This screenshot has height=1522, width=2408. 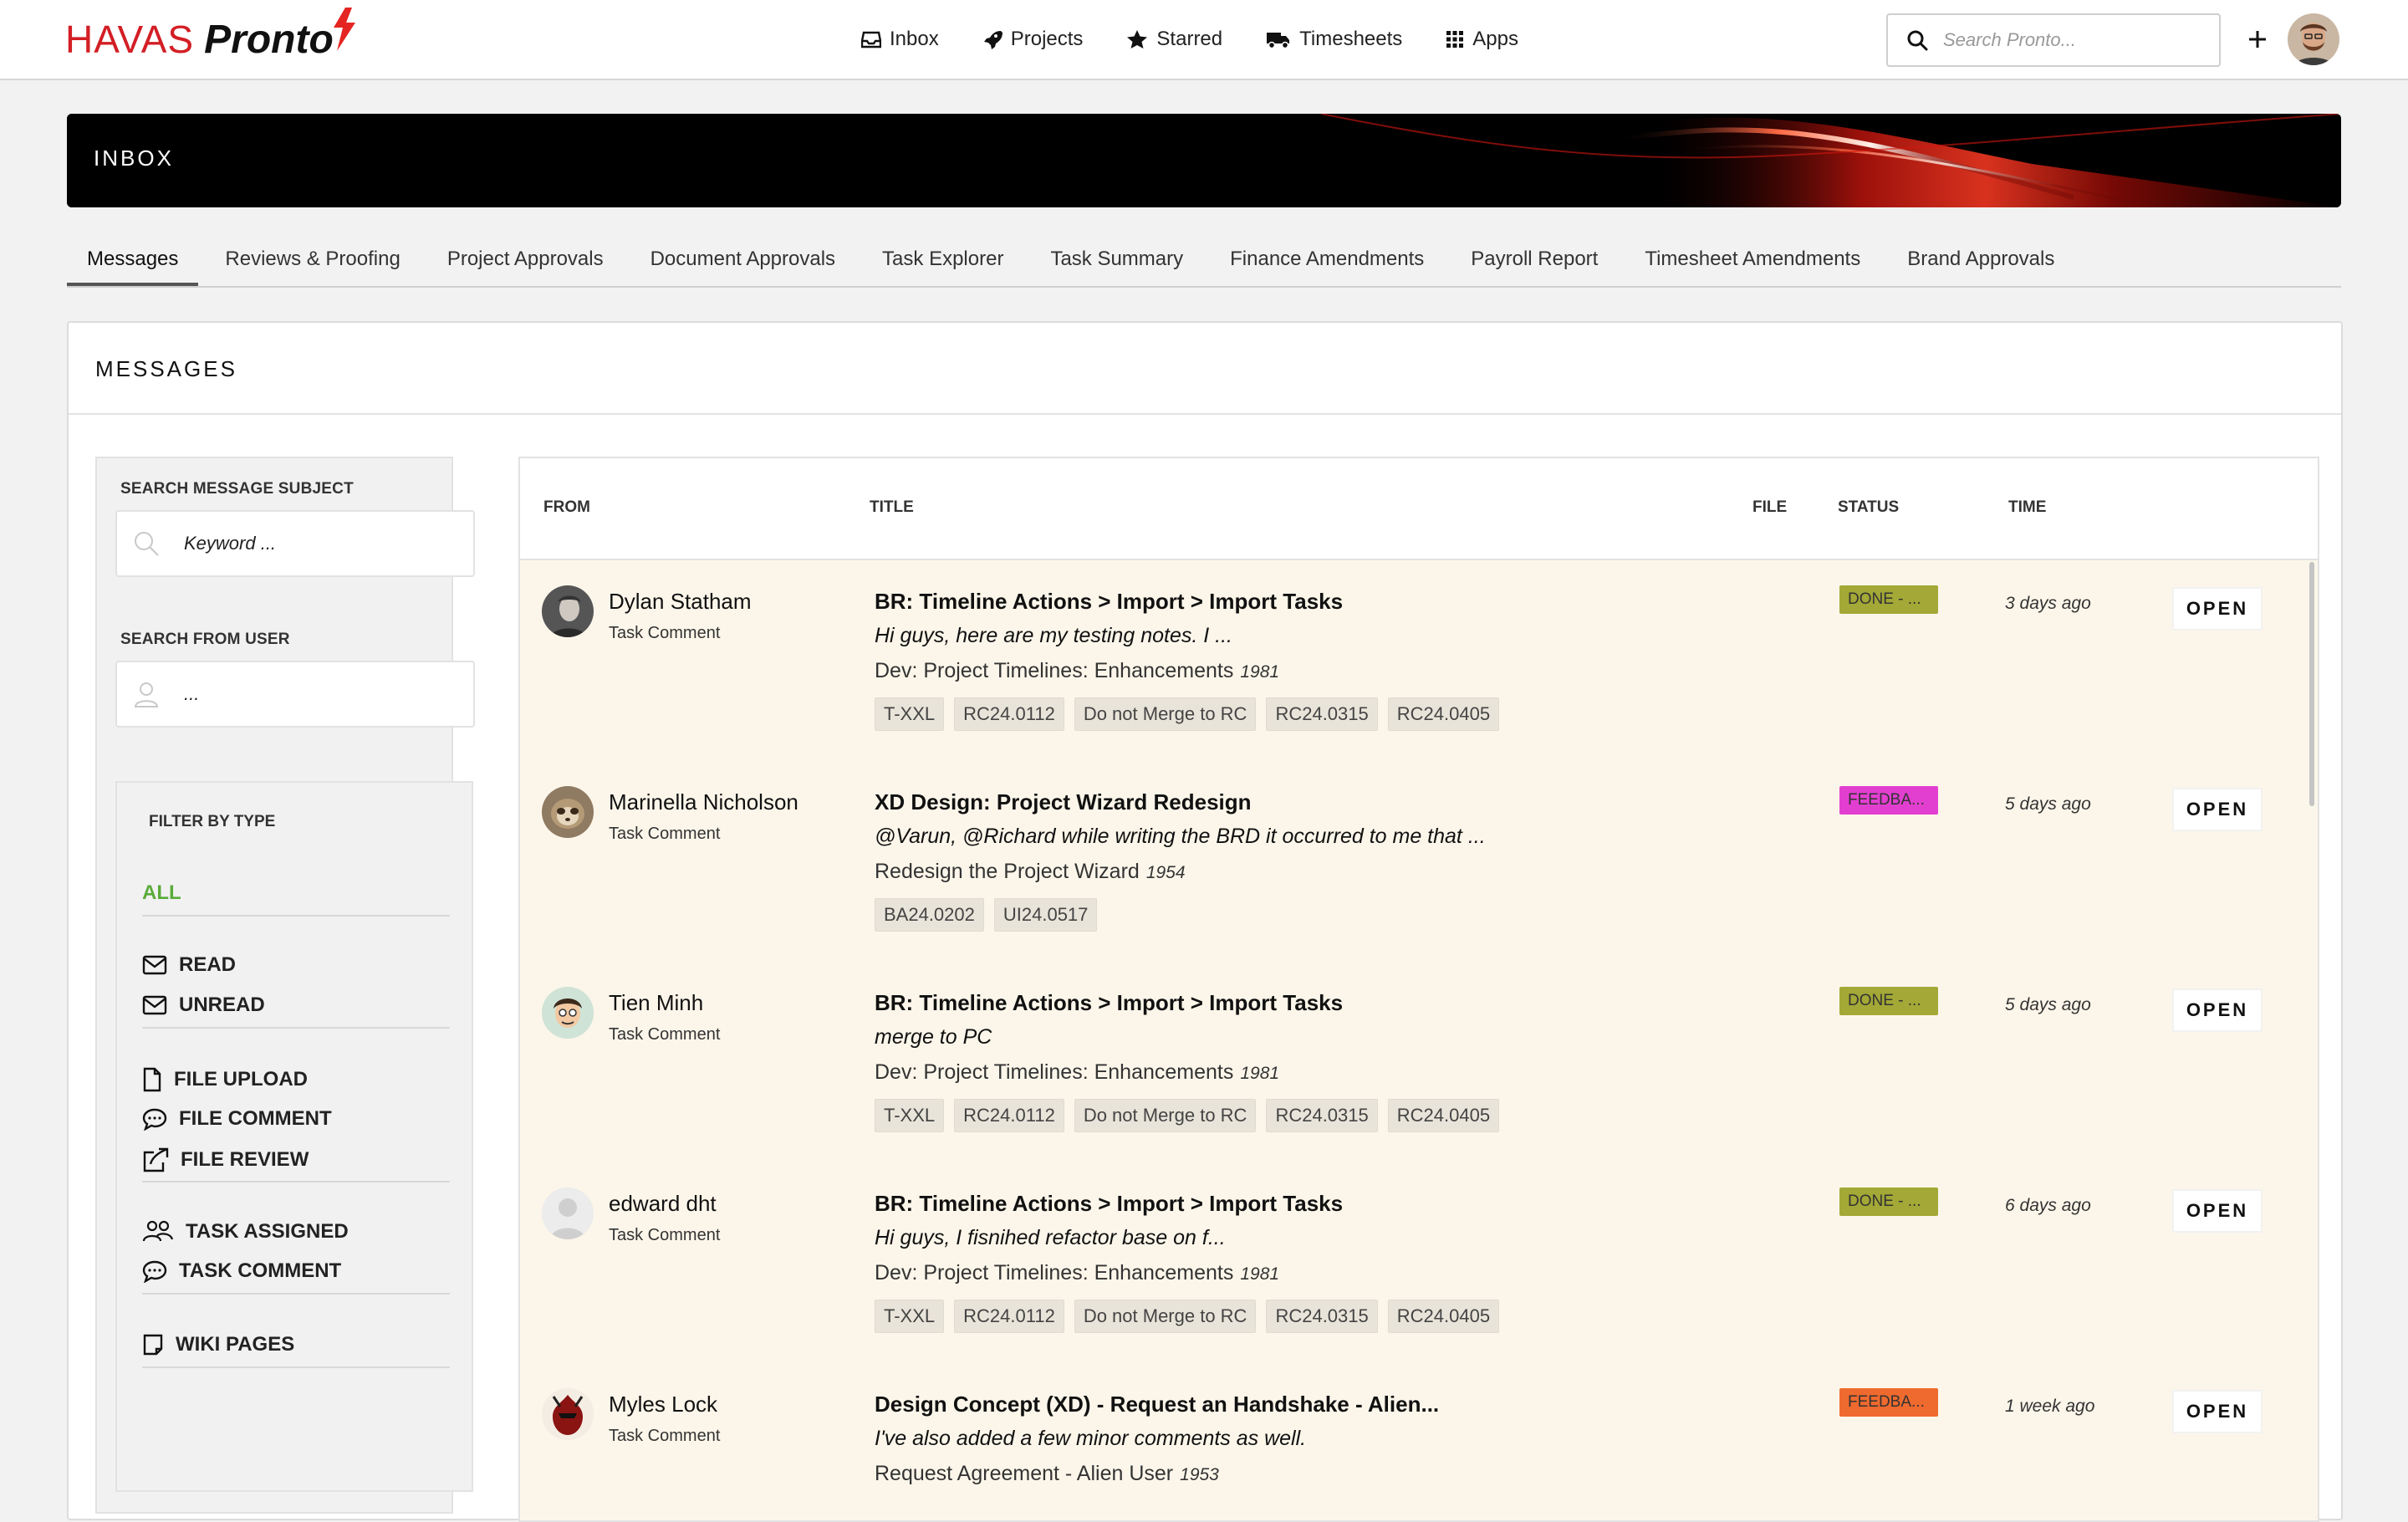 What do you see at coordinates (742, 256) in the screenshot?
I see `tab-document-approvals: Document Approvals` at bounding box center [742, 256].